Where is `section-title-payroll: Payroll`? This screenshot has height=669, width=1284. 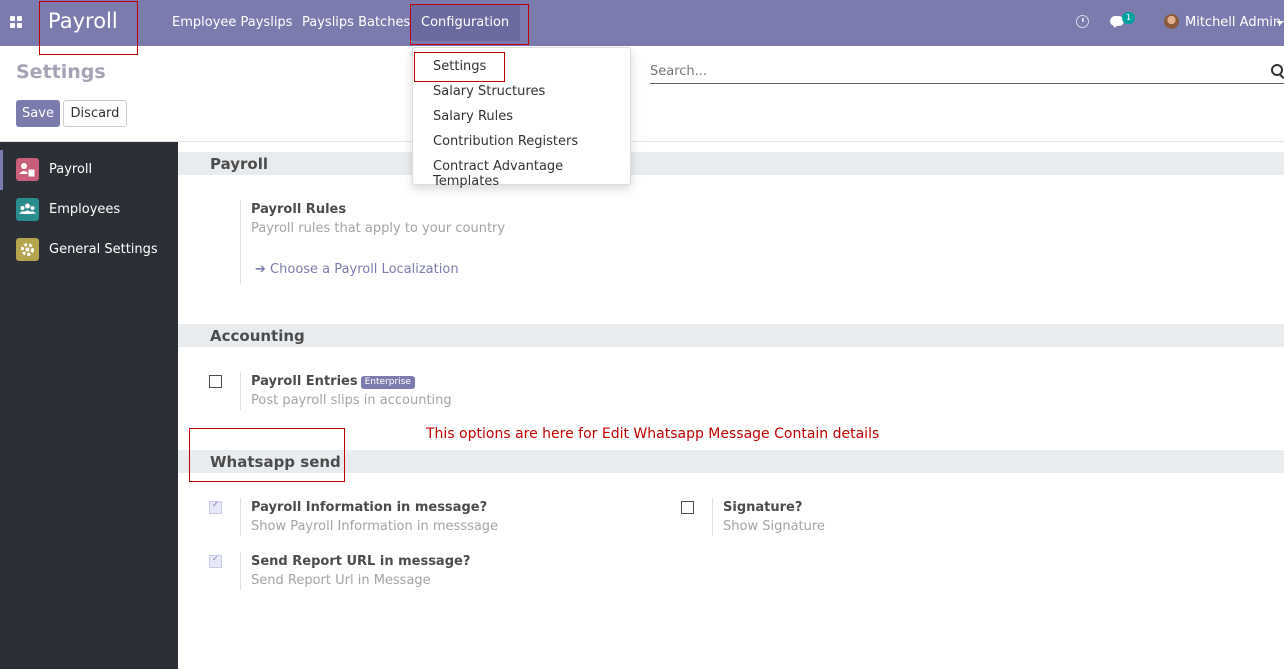
section-title-payroll: Payroll is located at coordinates (239, 164).